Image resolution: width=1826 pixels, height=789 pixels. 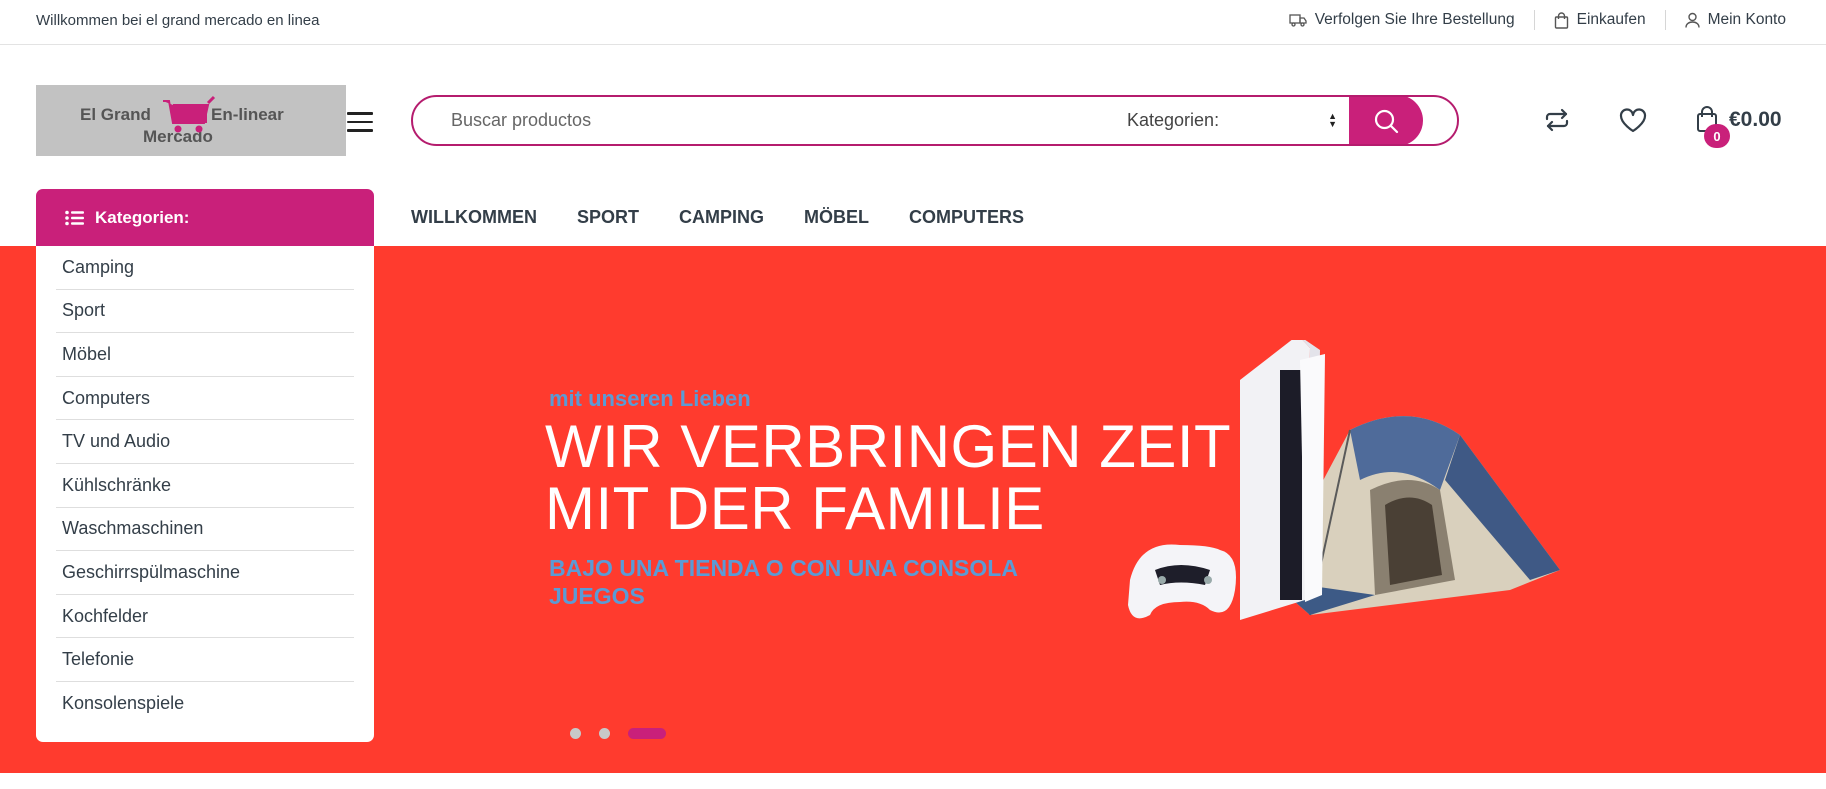 What do you see at coordinates (627, 733) in the screenshot?
I see `slider-dots` at bounding box center [627, 733].